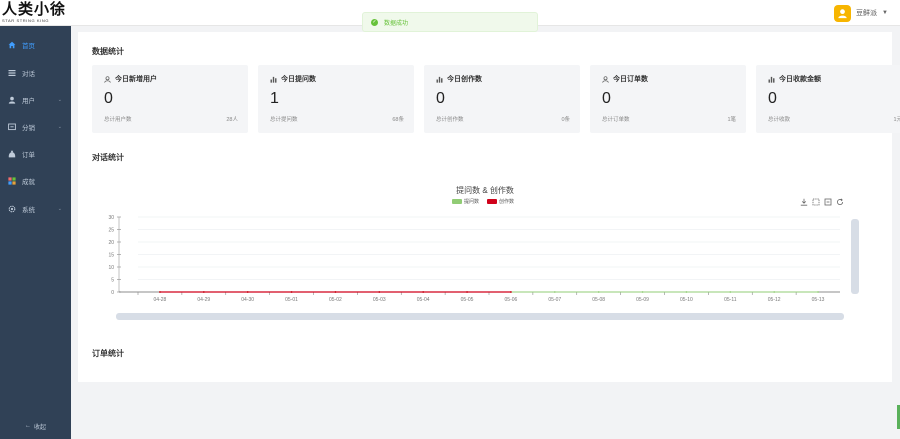 The image size is (900, 439). What do you see at coordinates (26, 20) in the screenshot?
I see `logo-subtitle: STAR STRING KING` at bounding box center [26, 20].